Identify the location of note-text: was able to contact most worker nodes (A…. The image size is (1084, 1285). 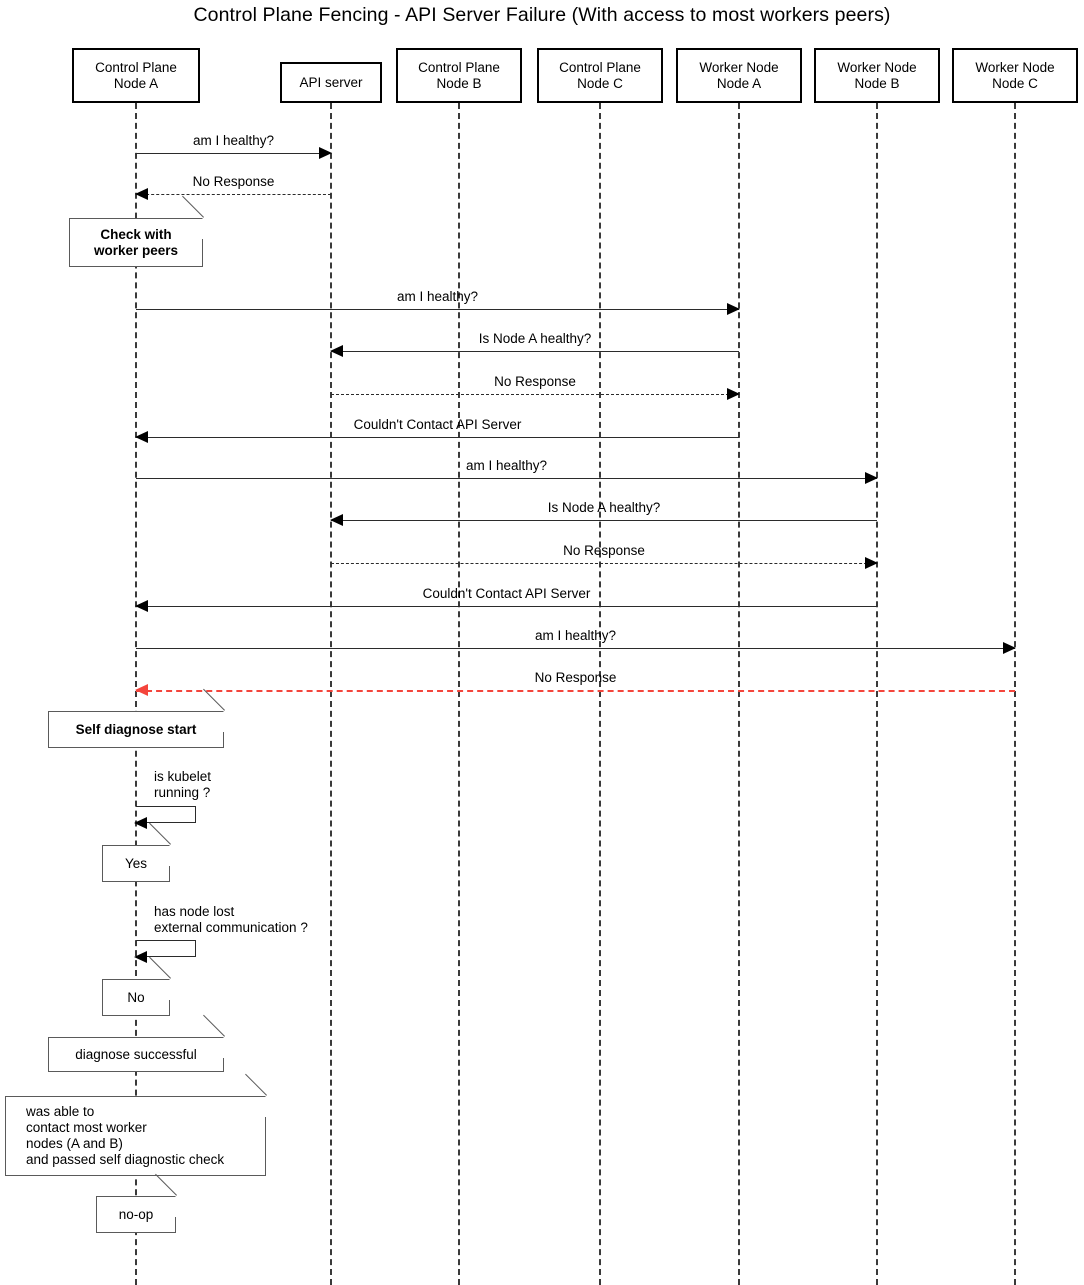
(125, 1135).